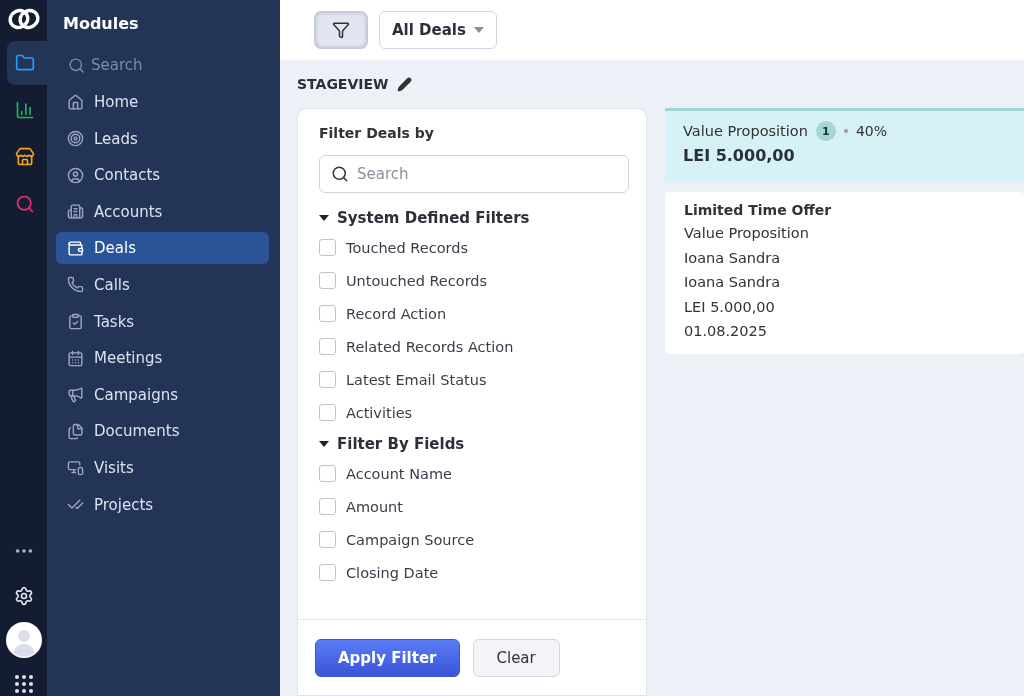 The image size is (1024, 696). What do you see at coordinates (417, 280) in the screenshot?
I see `filter-option-label: Untouched Records` at bounding box center [417, 280].